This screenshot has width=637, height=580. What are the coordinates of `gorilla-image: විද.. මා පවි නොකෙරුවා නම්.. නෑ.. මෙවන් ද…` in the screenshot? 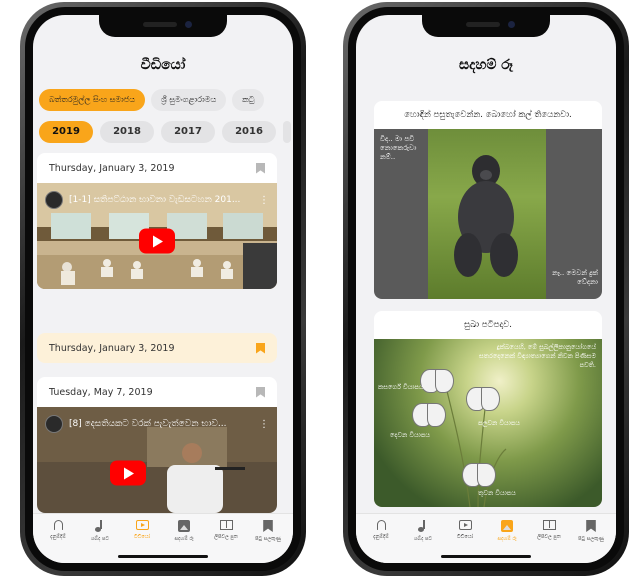 It's located at (488, 214).